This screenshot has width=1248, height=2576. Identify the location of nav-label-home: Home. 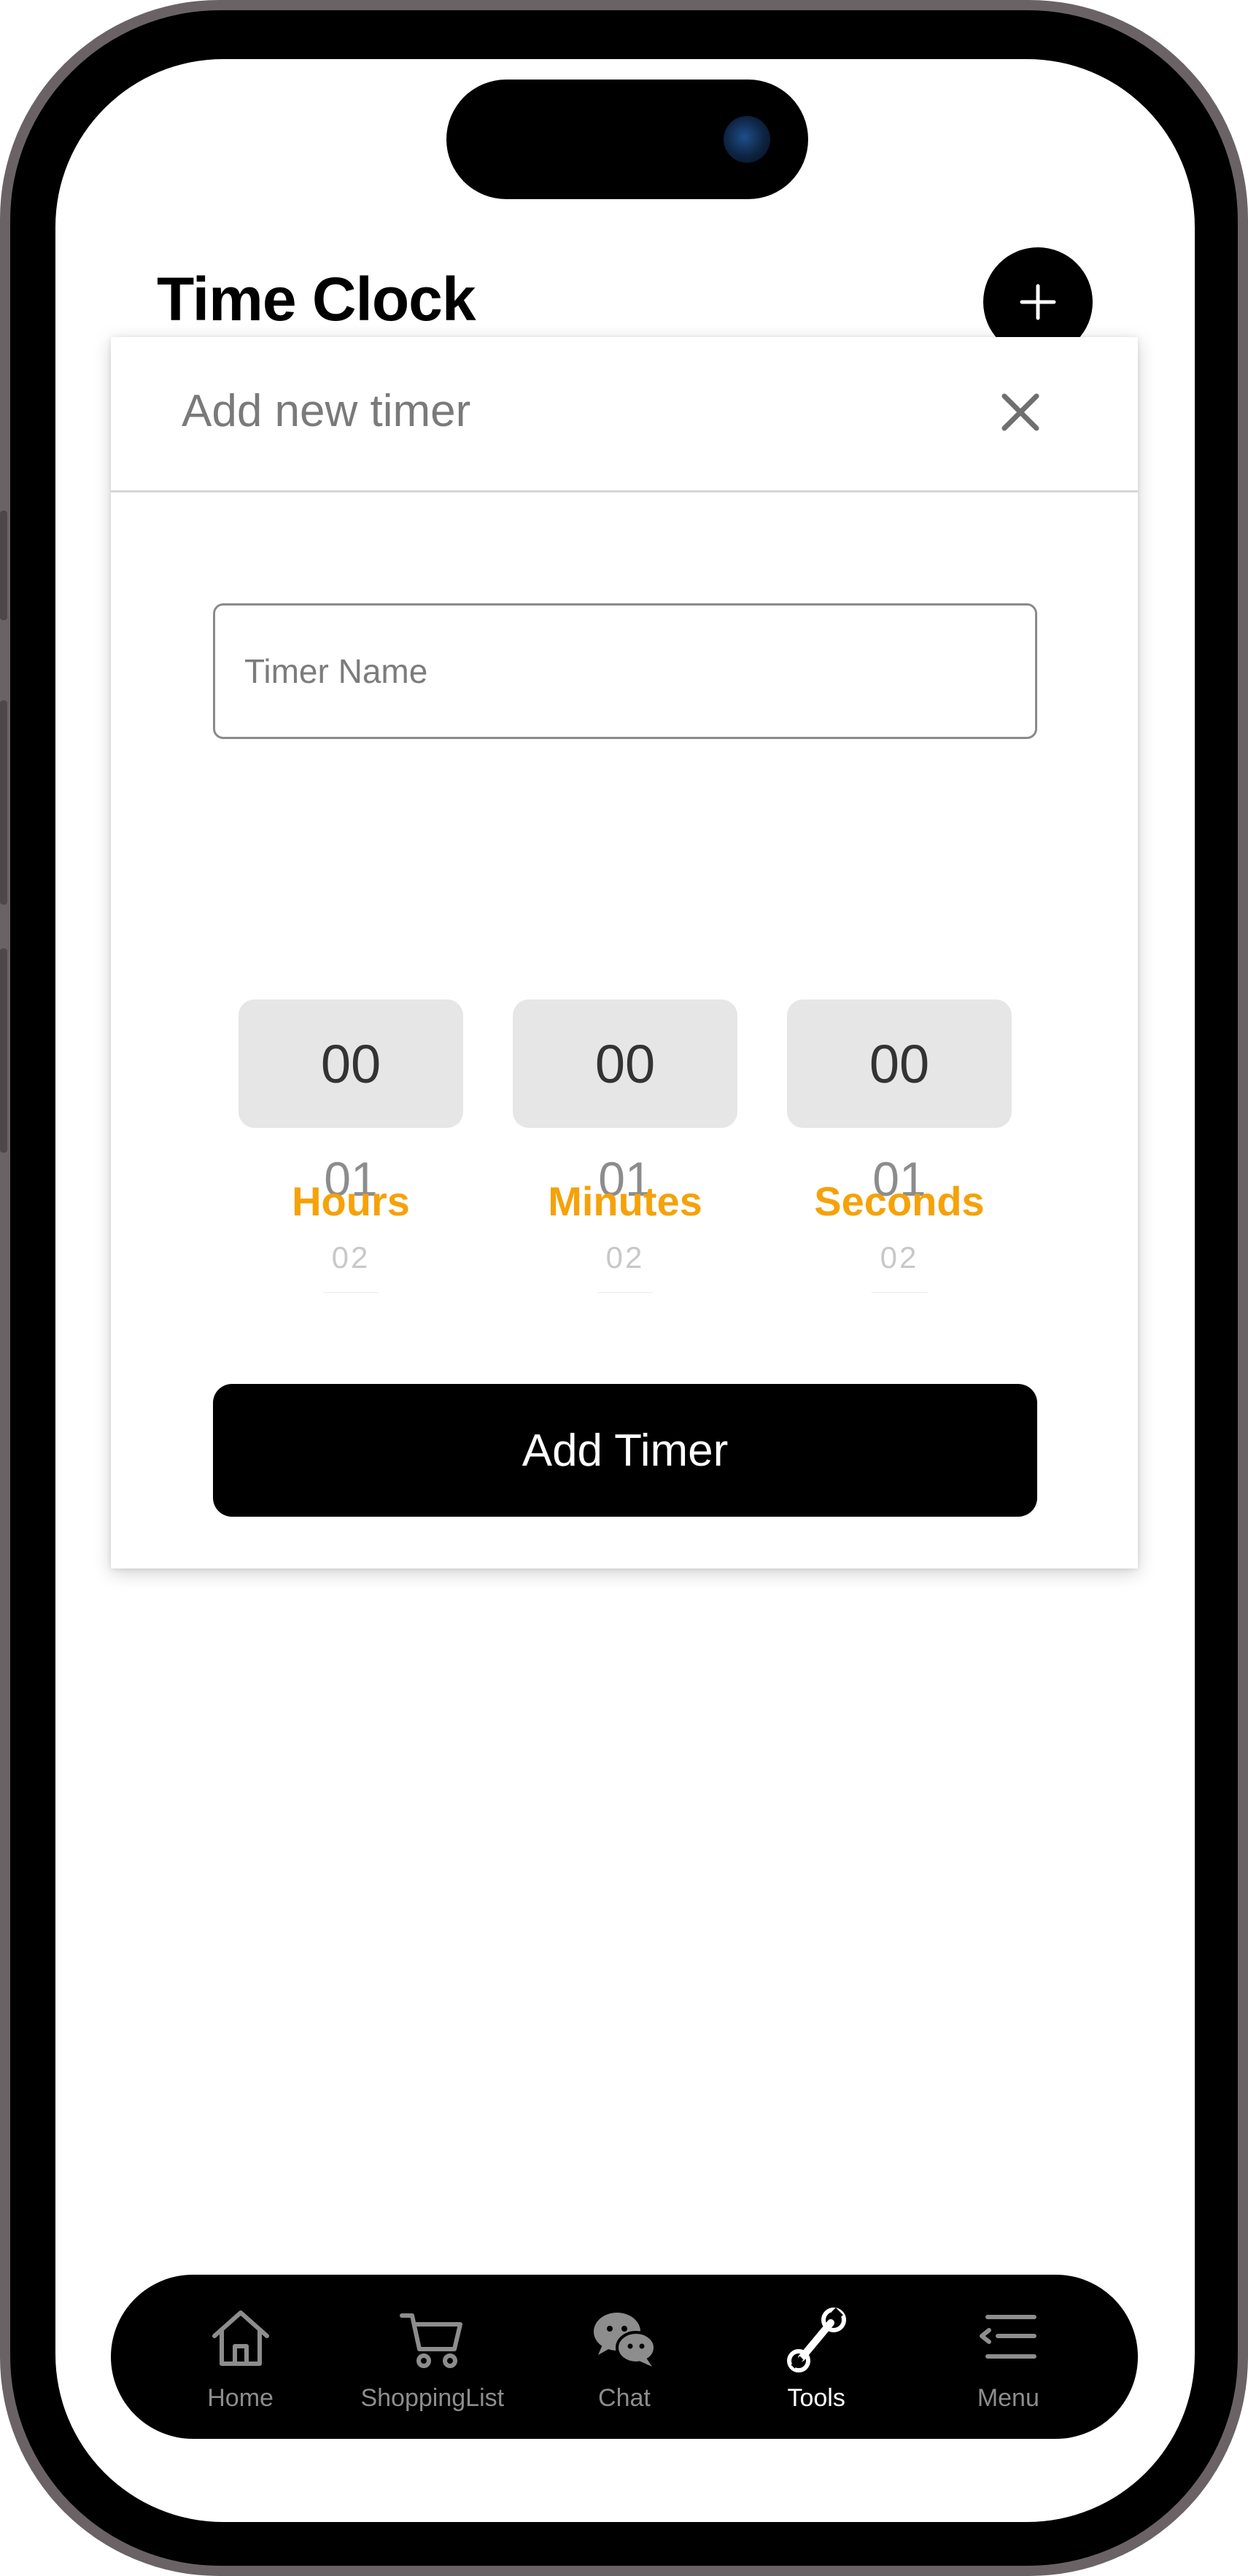
(240, 2398).